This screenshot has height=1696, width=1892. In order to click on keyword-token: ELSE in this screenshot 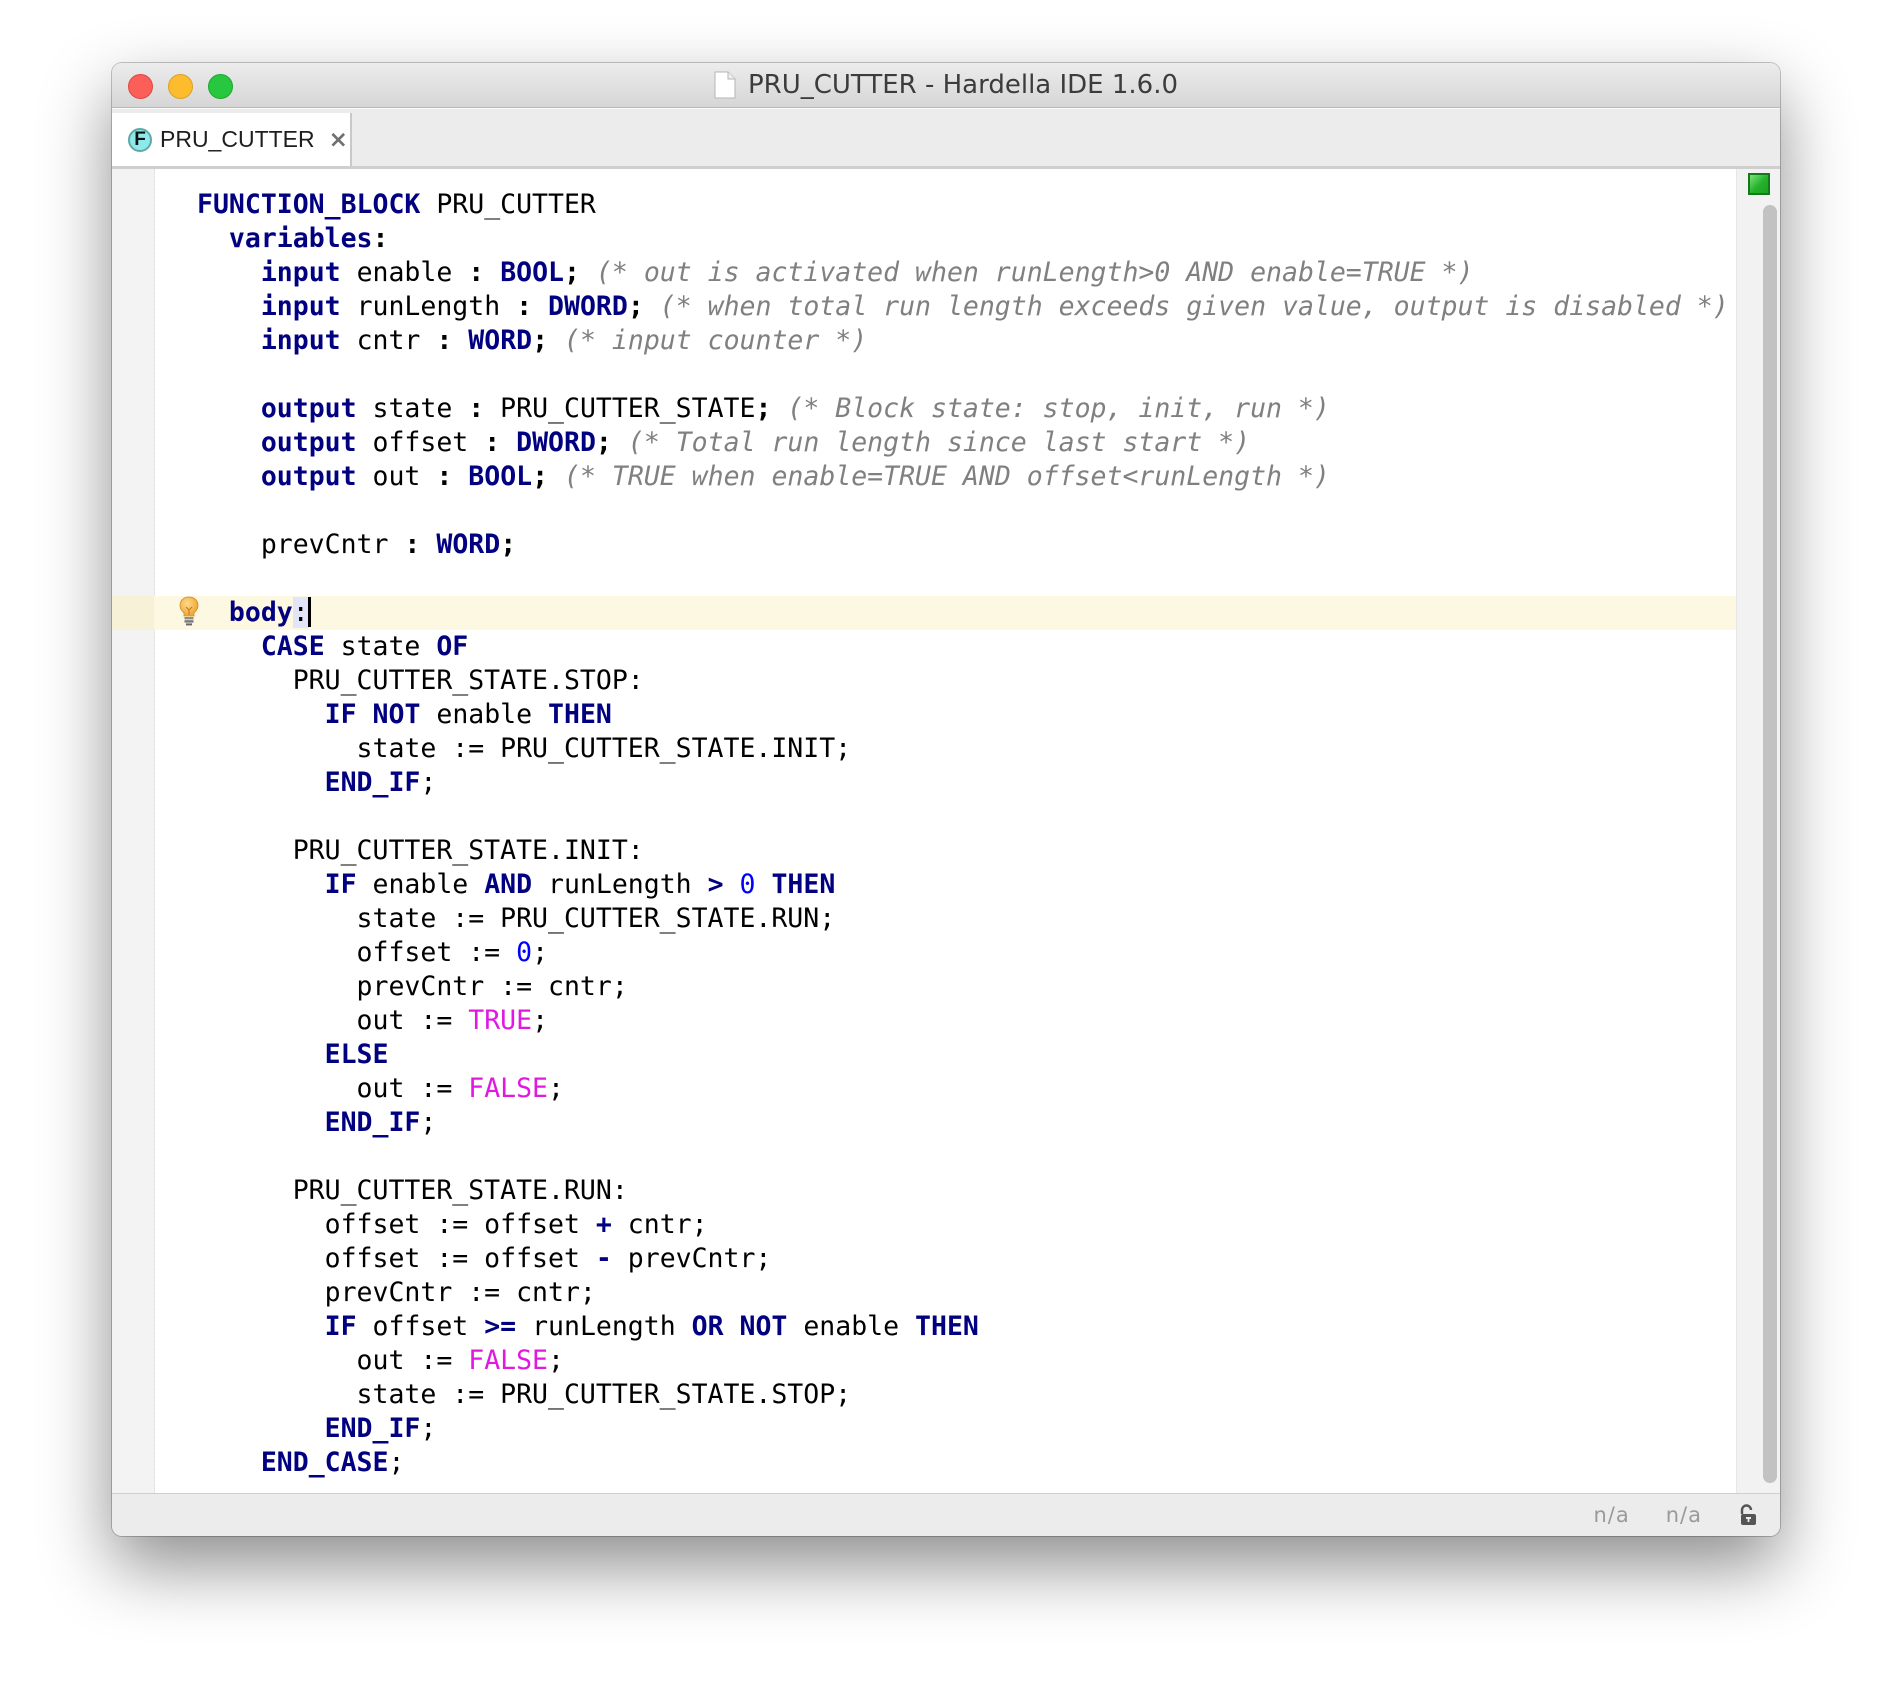, I will do `click(356, 1054)`.